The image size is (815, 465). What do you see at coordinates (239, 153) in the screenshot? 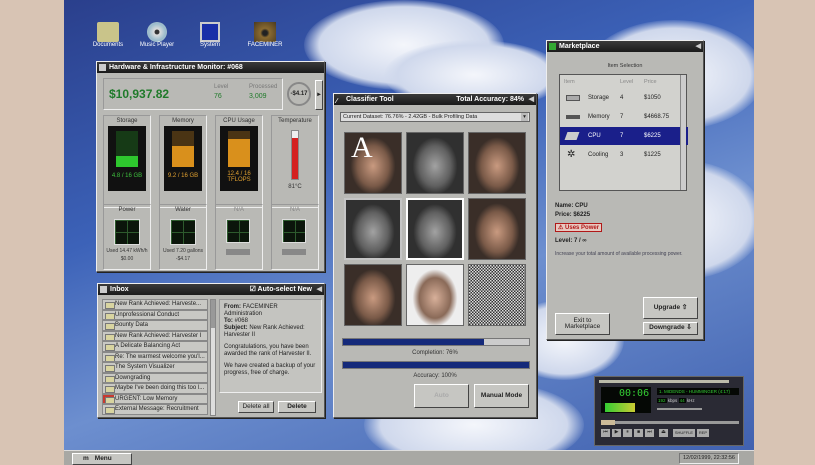
I see `cpu-fill` at bounding box center [239, 153].